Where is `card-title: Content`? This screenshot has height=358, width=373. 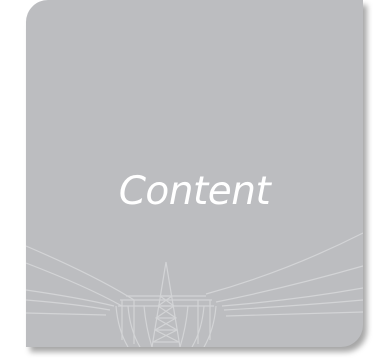 card-title: Content is located at coordinates (194, 191).